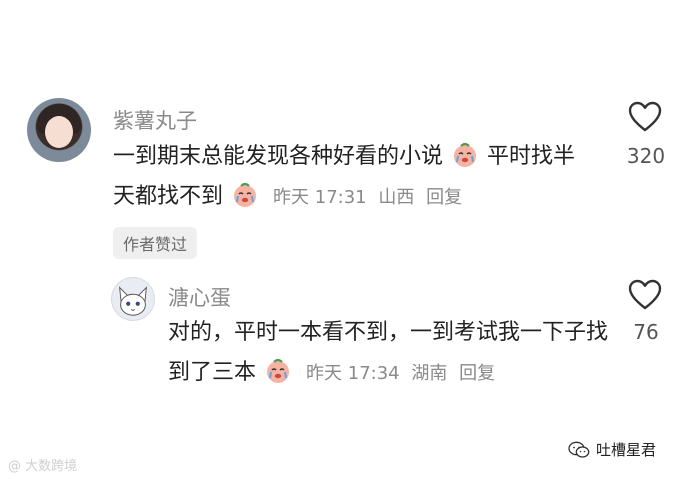 The image size is (690, 479). What do you see at coordinates (396, 197) in the screenshot?
I see `comment-location: 山西` at bounding box center [396, 197].